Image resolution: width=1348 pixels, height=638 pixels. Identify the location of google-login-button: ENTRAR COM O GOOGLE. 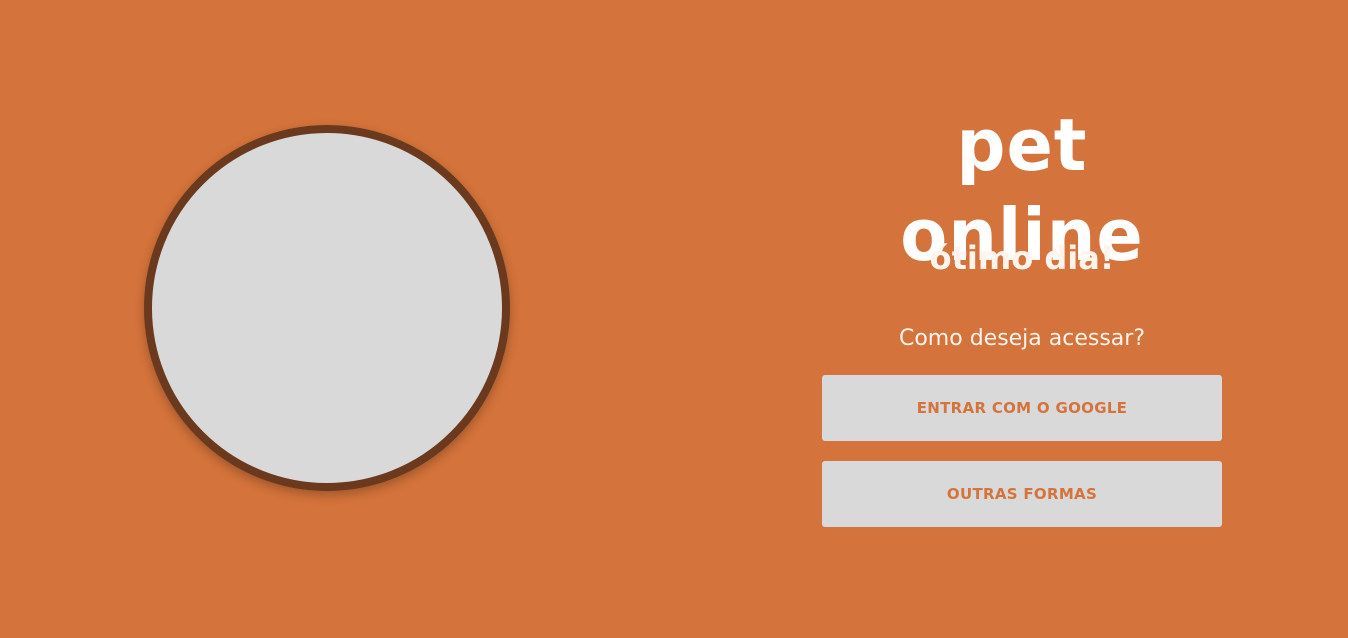
(1022, 408).